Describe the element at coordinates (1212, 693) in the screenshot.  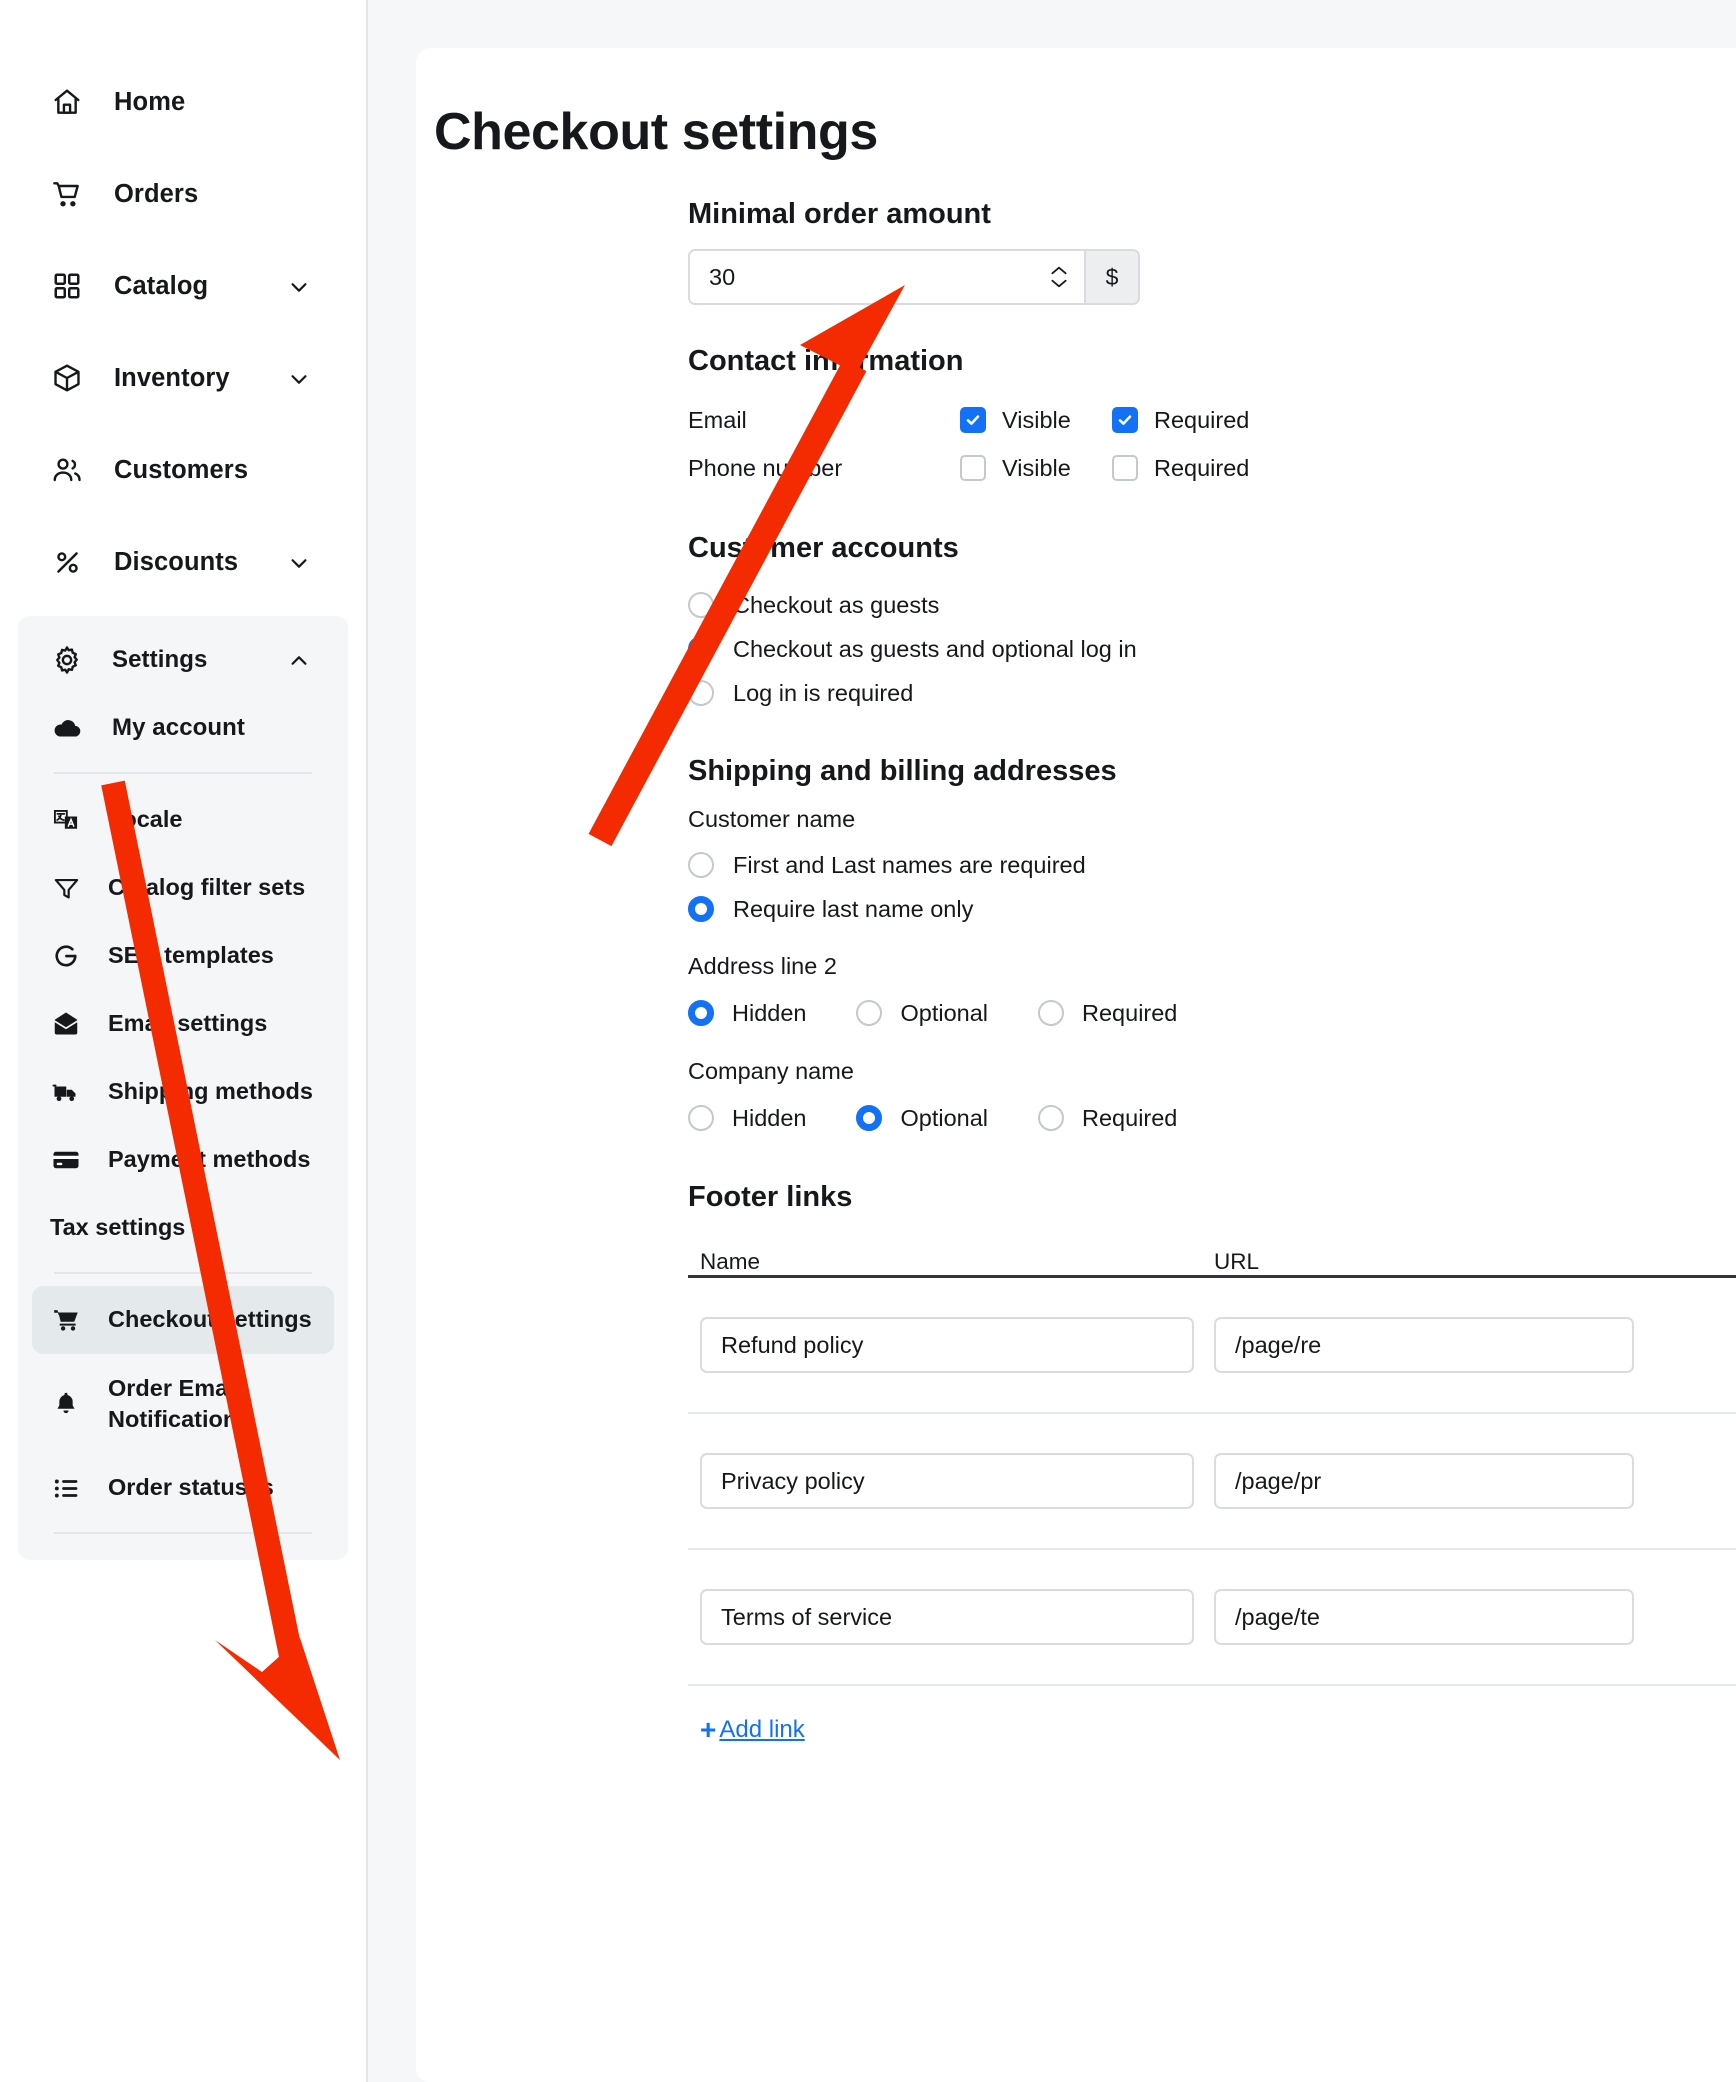
I see `radio-login-is-required: Log in is required` at that location.